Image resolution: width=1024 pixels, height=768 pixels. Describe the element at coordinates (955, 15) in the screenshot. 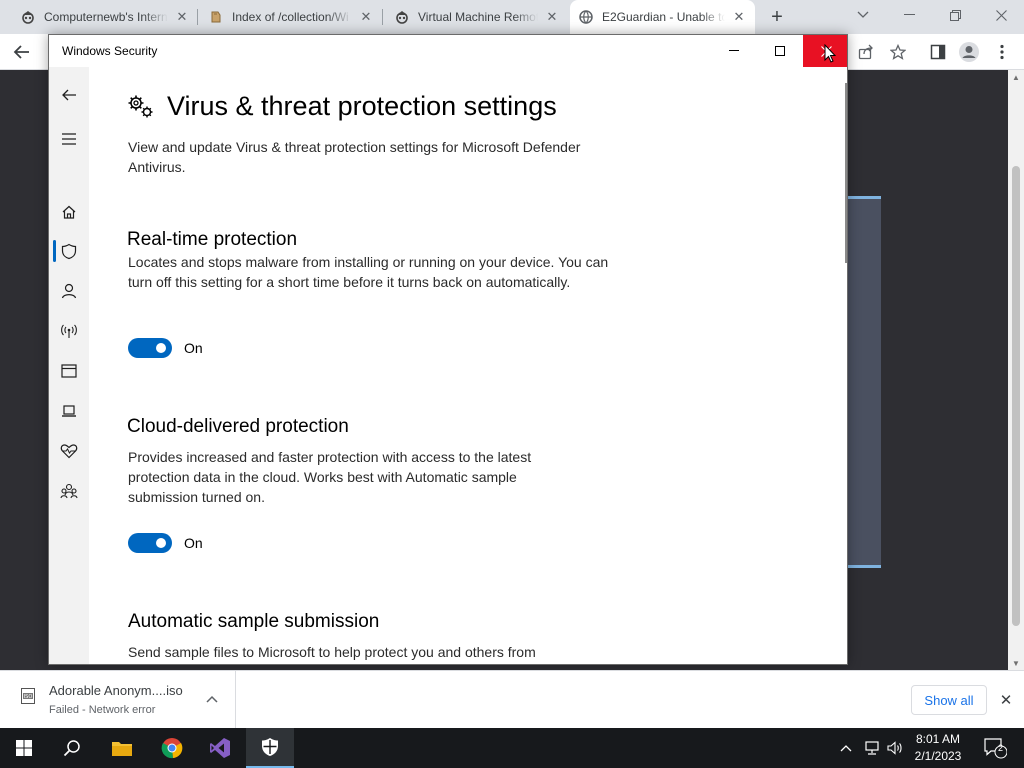

I see `browser-restore-button` at that location.